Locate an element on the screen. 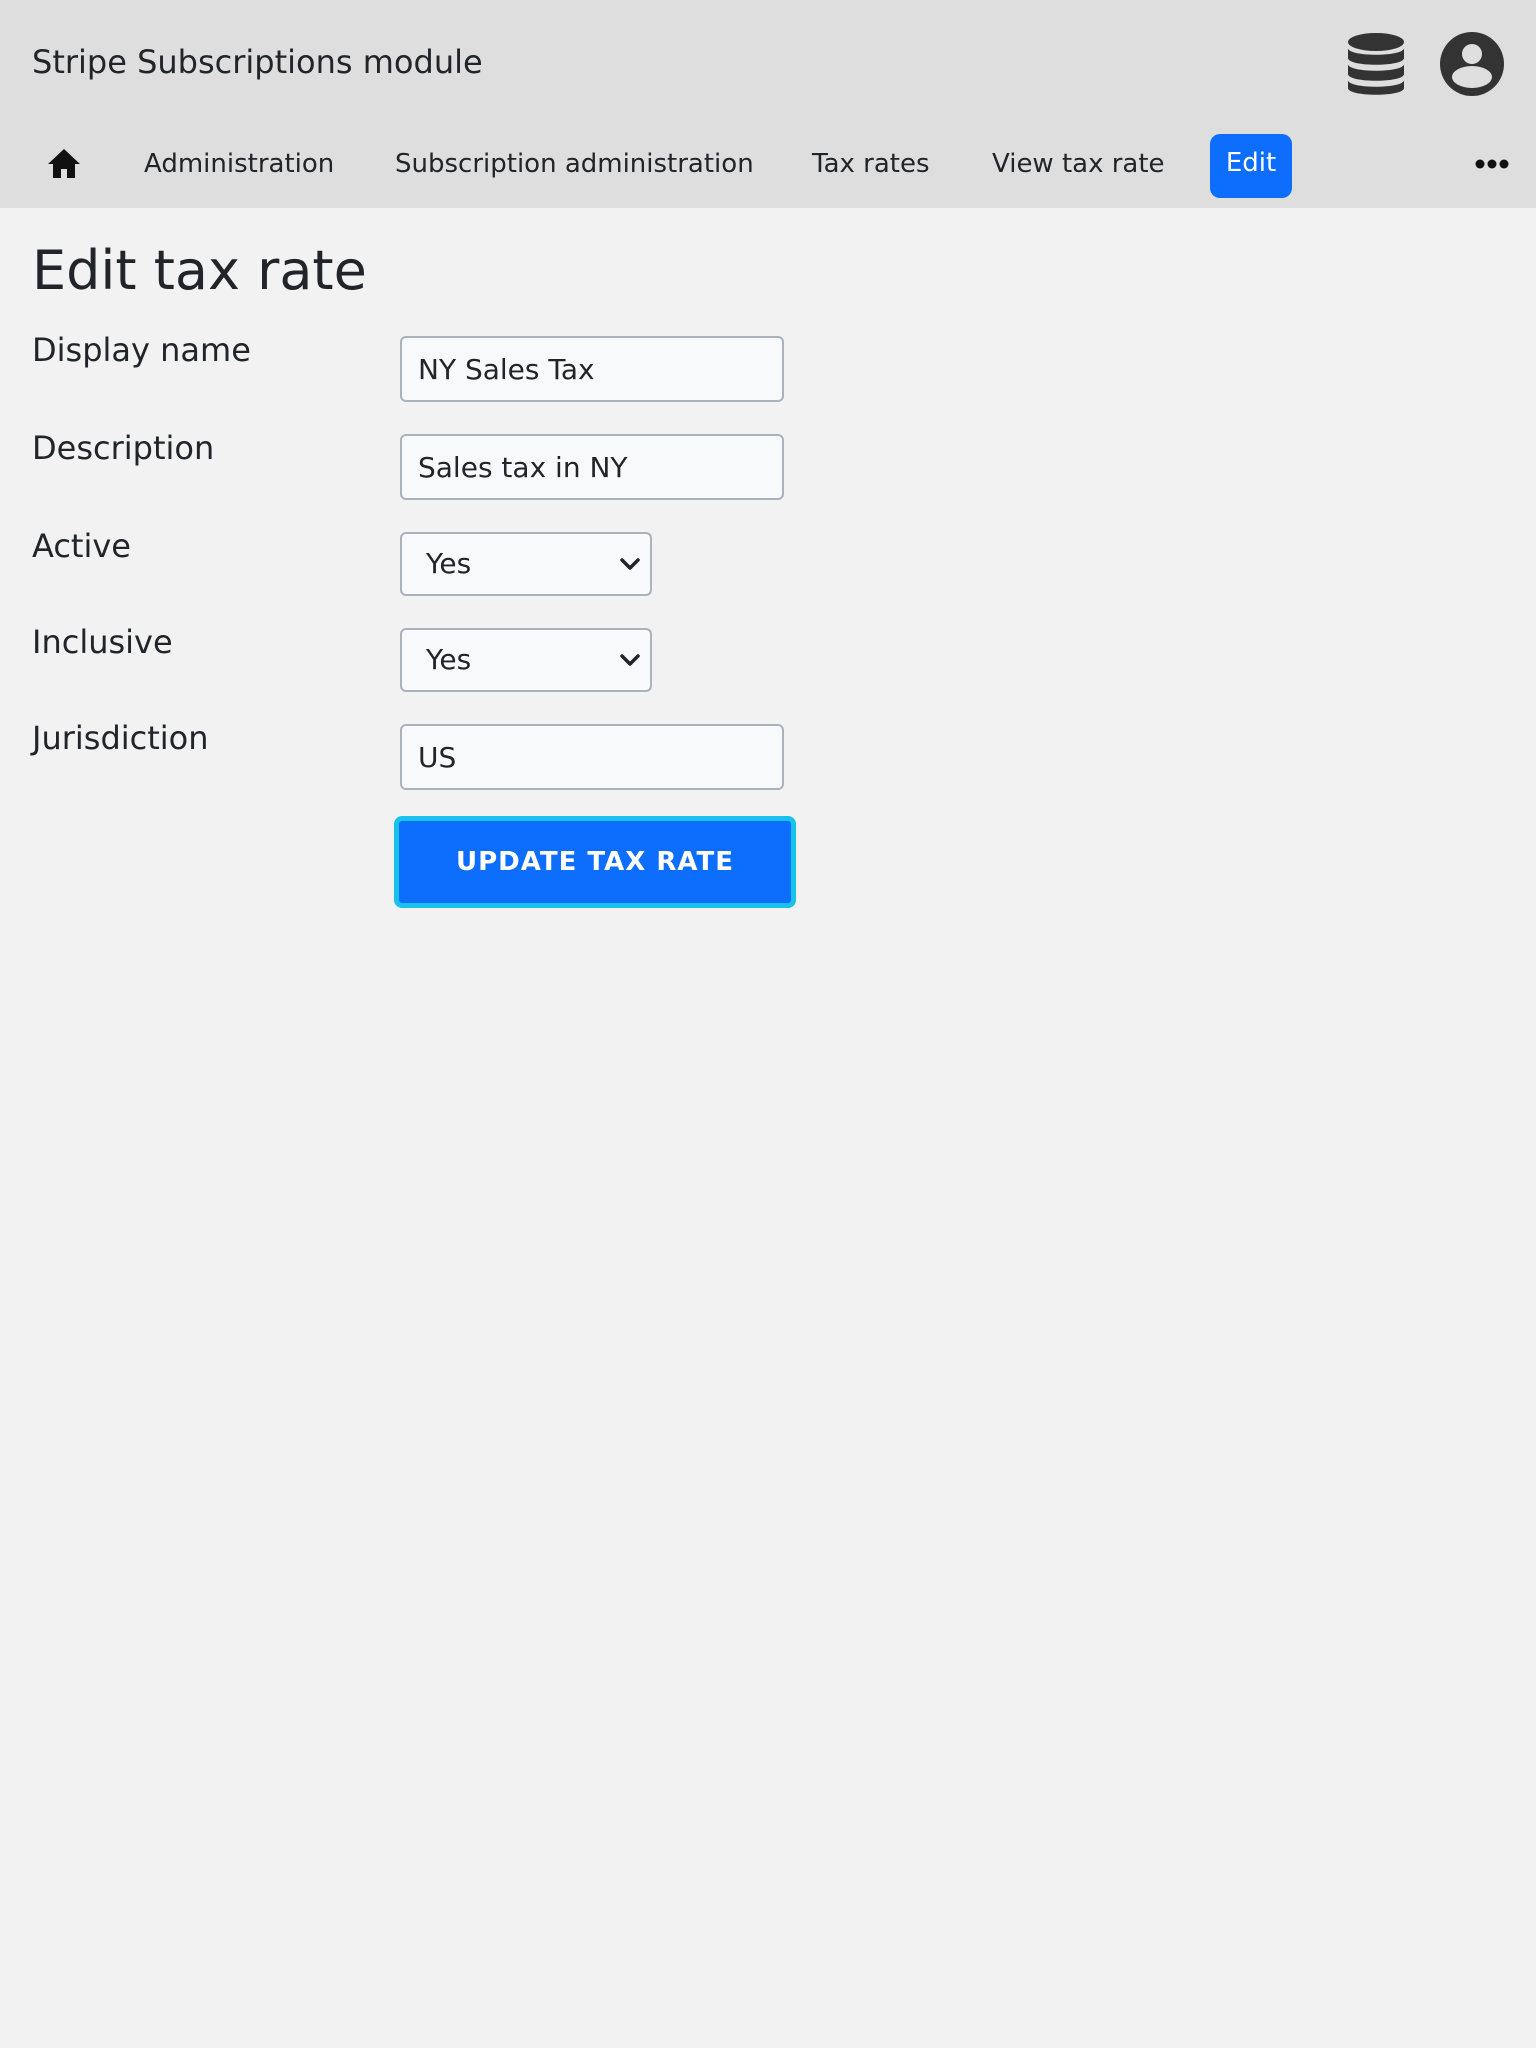  inclusive-select-value: Yes is located at coordinates (449, 659).